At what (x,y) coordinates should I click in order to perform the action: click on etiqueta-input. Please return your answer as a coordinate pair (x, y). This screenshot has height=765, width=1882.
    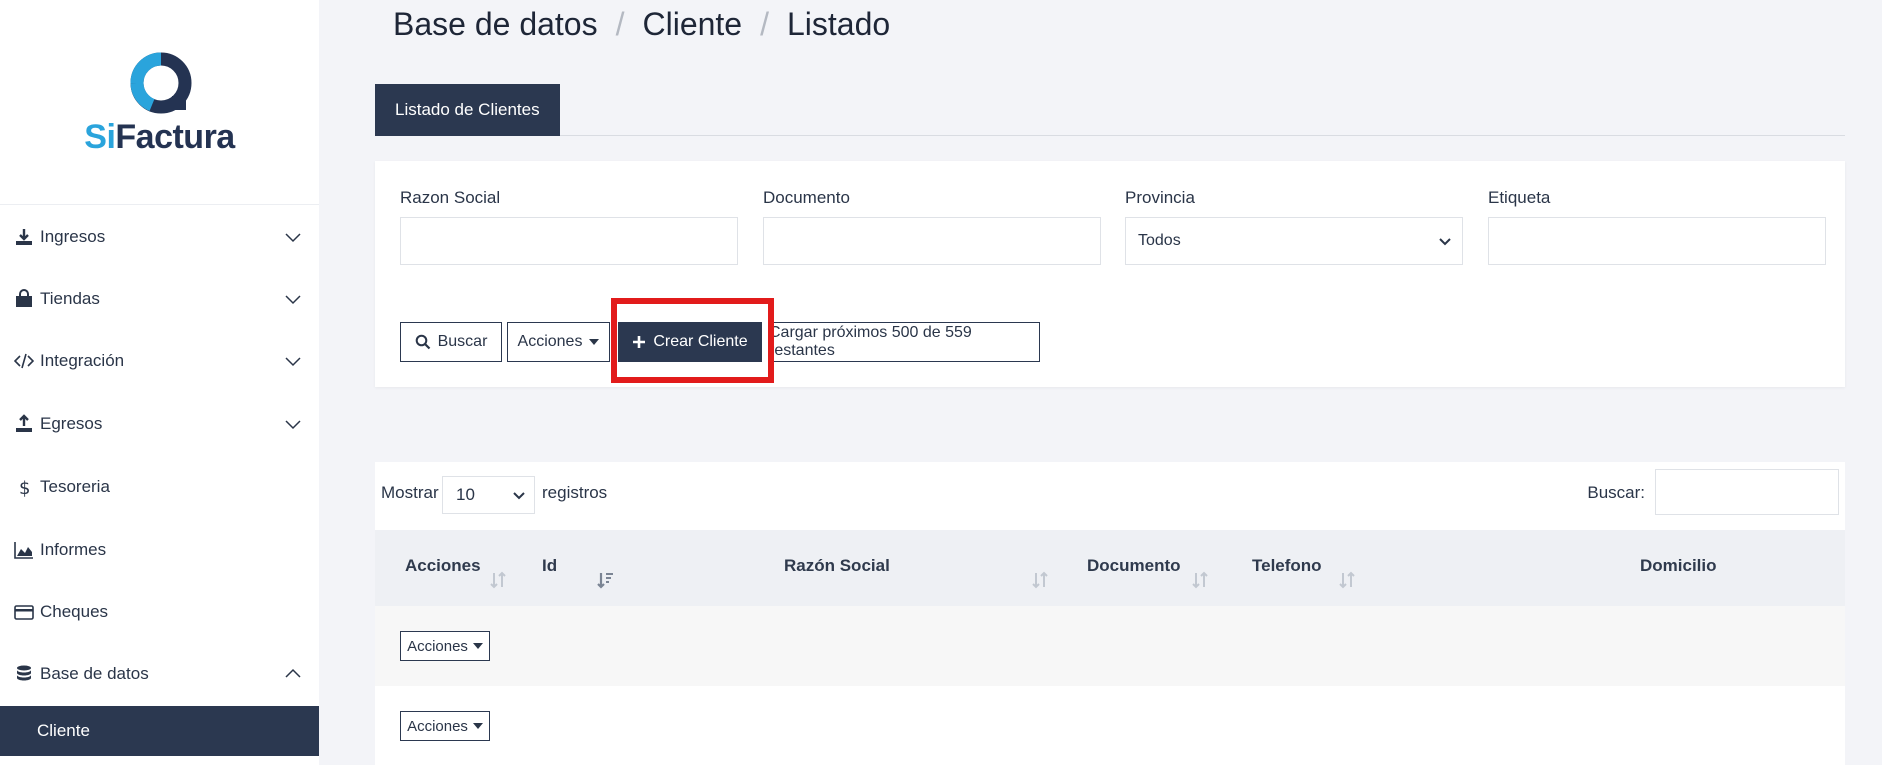
    Looking at the image, I should click on (1657, 241).